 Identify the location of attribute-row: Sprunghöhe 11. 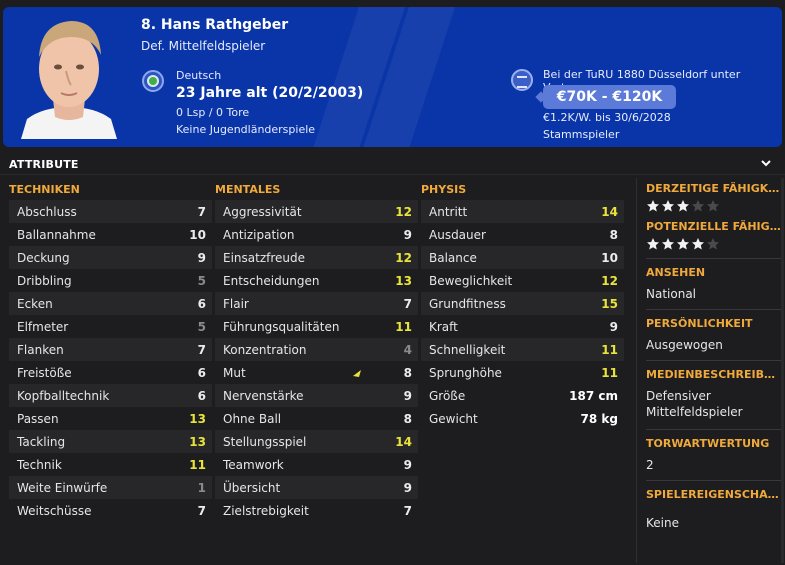
(522, 372).